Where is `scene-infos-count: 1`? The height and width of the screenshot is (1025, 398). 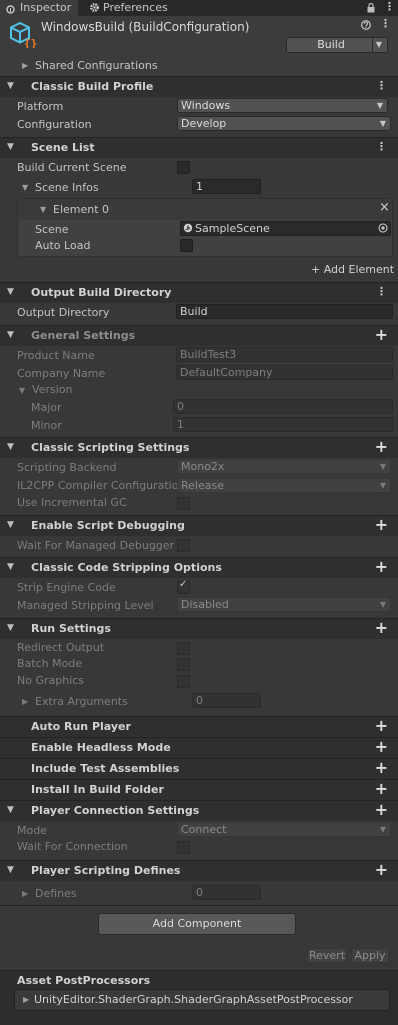
scene-infos-count: 1 is located at coordinates (199, 186).